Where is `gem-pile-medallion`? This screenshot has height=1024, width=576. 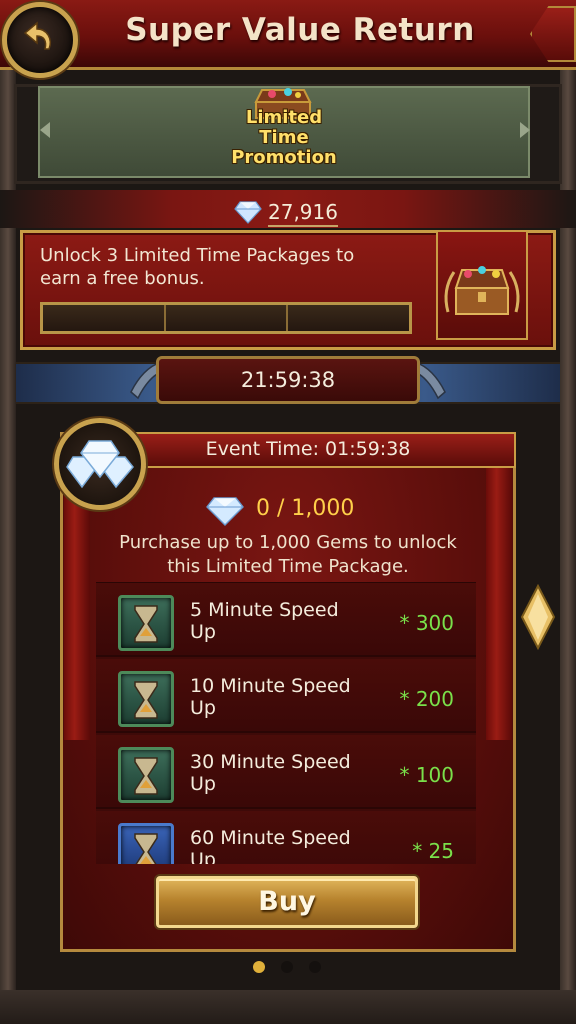 gem-pile-medallion is located at coordinates (100, 464).